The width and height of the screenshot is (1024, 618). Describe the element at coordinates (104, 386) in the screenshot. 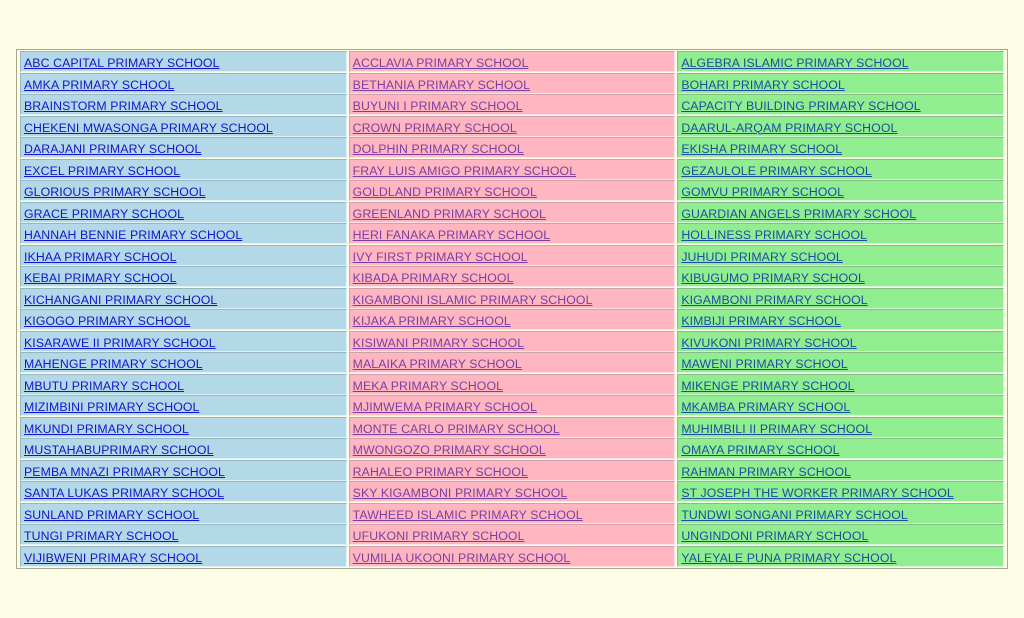

I see `school-link: MBUTU PRIMARY SCHOOL` at that location.